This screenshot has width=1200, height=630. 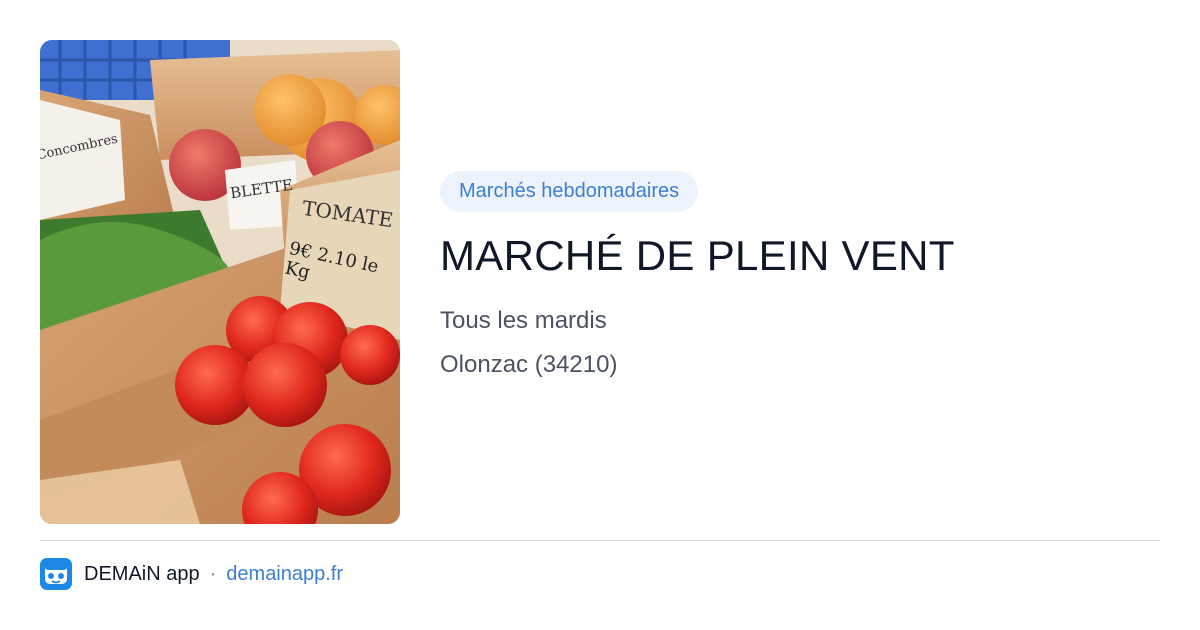 What do you see at coordinates (529, 364) in the screenshot?
I see `market-location: Olonzac (34210)` at bounding box center [529, 364].